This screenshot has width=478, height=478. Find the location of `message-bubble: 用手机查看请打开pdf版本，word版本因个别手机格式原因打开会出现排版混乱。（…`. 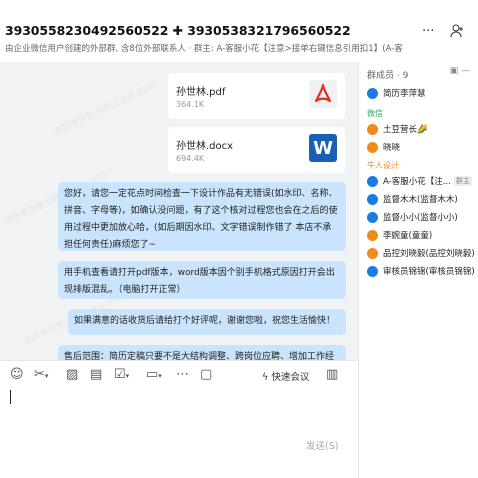

message-bubble: 用手机查看请打开pdf版本，word版本因个别手机格式原因打开会出现排版混乱。（… is located at coordinates (202, 280).